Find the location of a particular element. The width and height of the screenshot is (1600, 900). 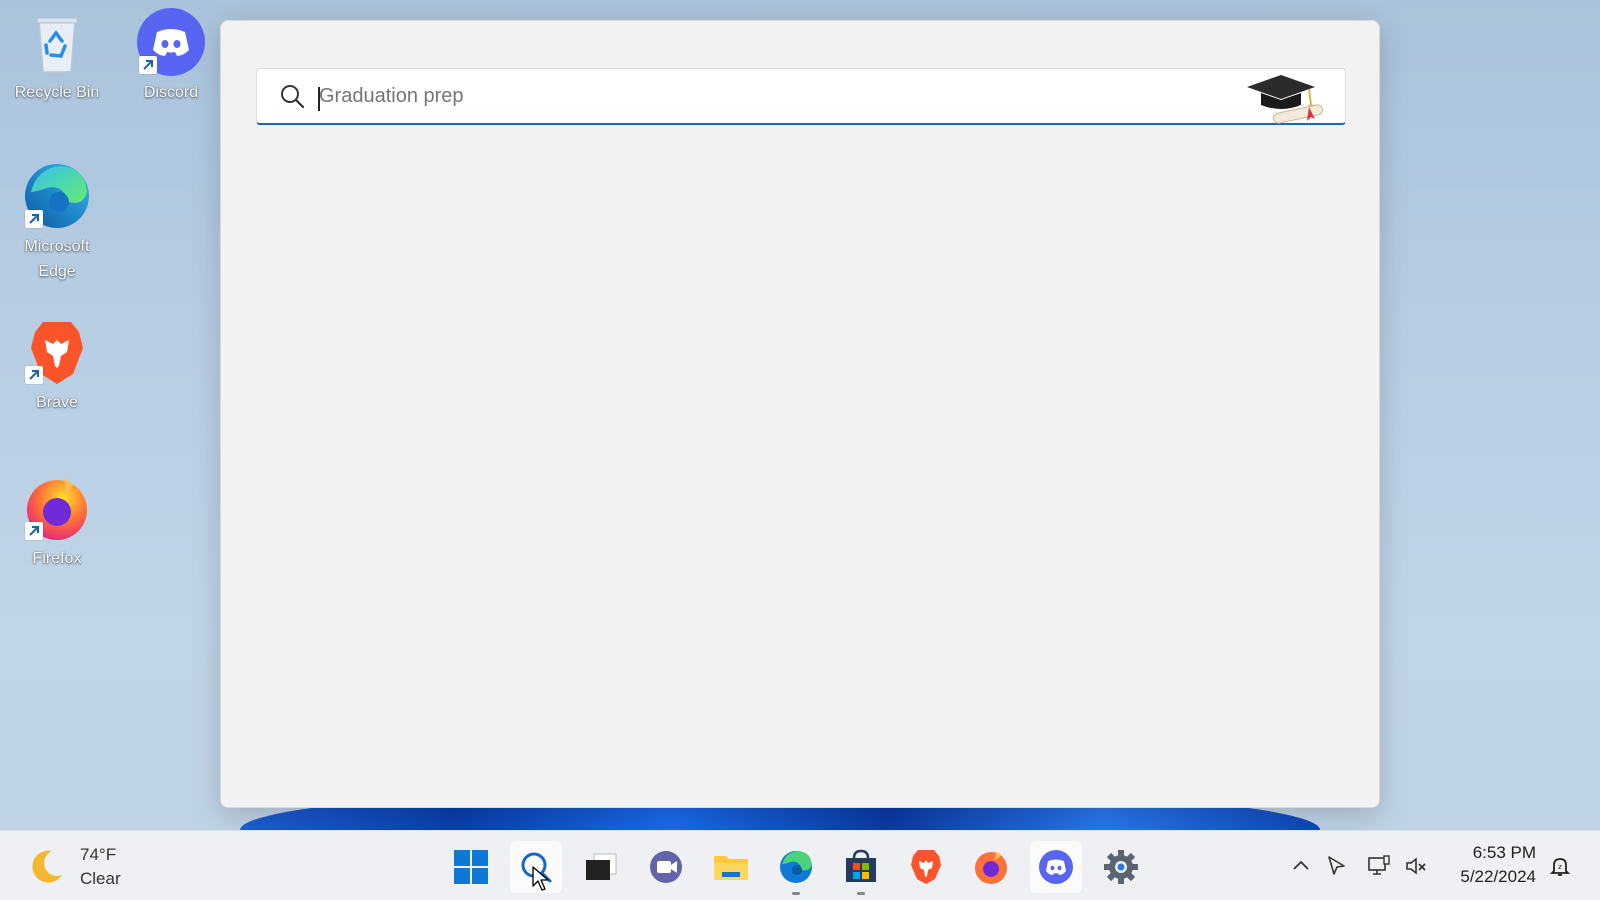

search-icon is located at coordinates (293, 97).